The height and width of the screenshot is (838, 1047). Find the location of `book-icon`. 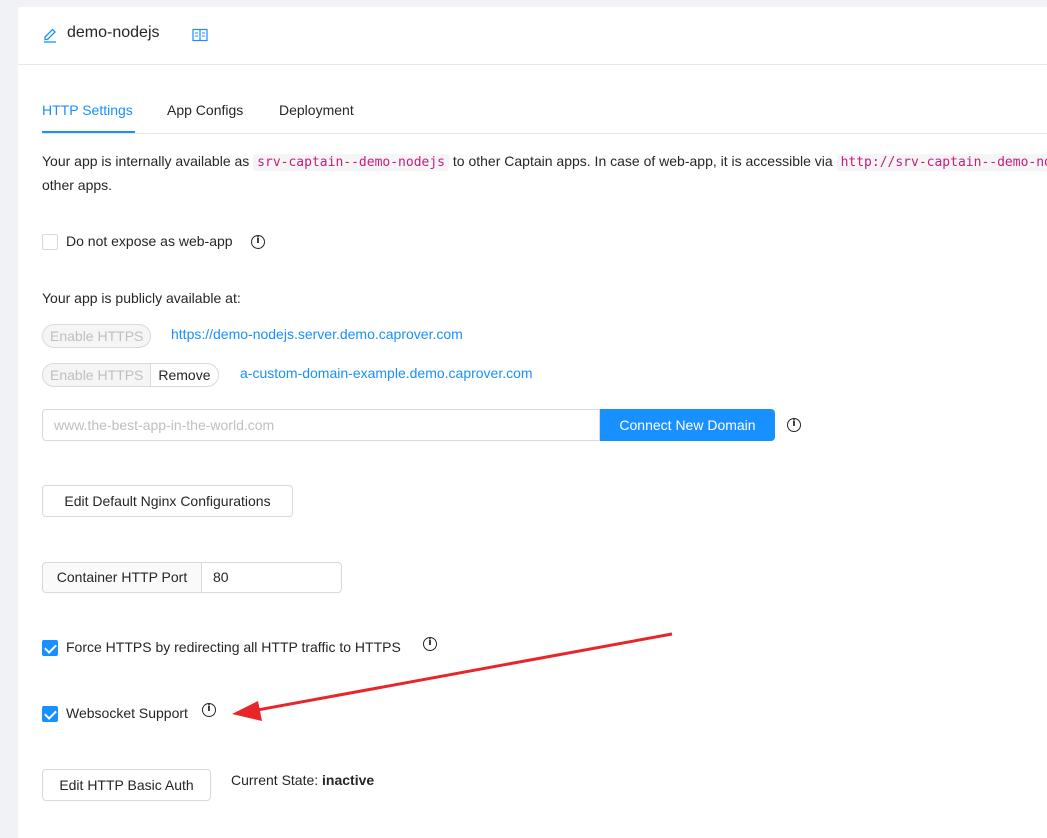

book-icon is located at coordinates (200, 35).